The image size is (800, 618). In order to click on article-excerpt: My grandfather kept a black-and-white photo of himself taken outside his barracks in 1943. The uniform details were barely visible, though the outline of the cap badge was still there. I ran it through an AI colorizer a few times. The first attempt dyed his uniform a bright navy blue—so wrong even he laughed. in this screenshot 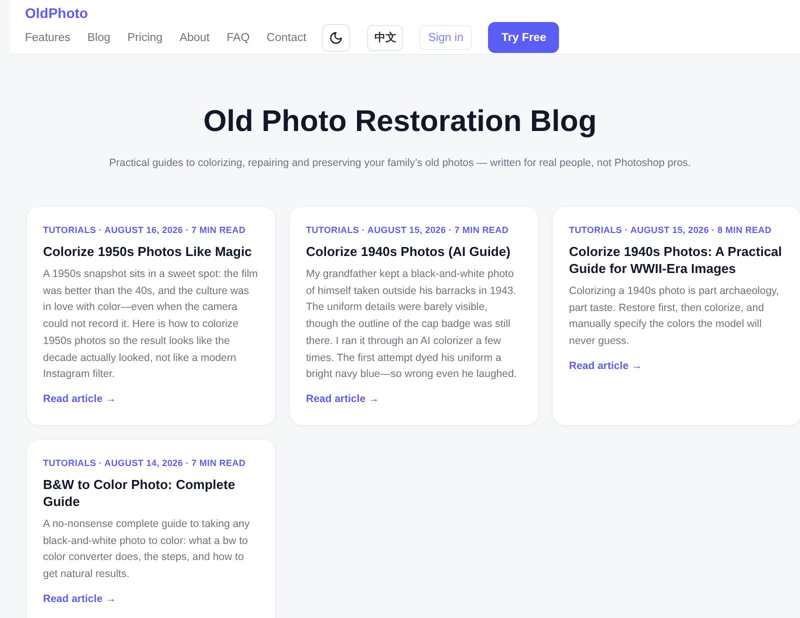, I will do `click(412, 324)`.